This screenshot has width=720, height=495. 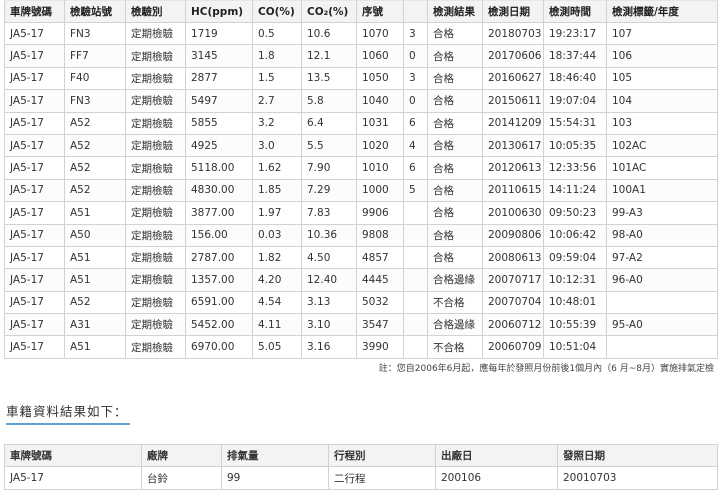 What do you see at coordinates (513, 11) in the screenshot?
I see `column-header: 檢測日期` at bounding box center [513, 11].